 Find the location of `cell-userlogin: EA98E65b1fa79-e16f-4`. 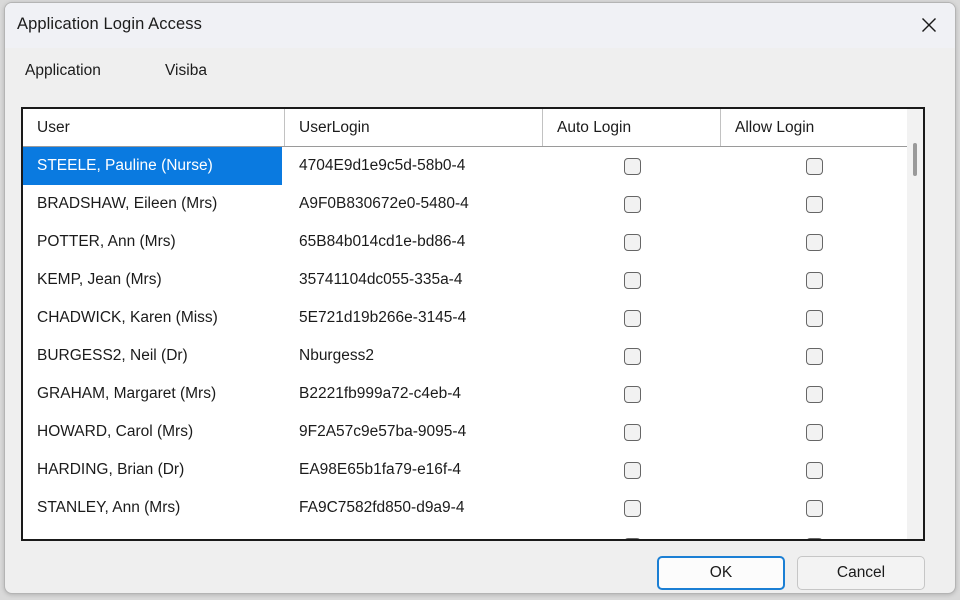

cell-userlogin: EA98E65b1fa79-e16f-4 is located at coordinates (414, 470).